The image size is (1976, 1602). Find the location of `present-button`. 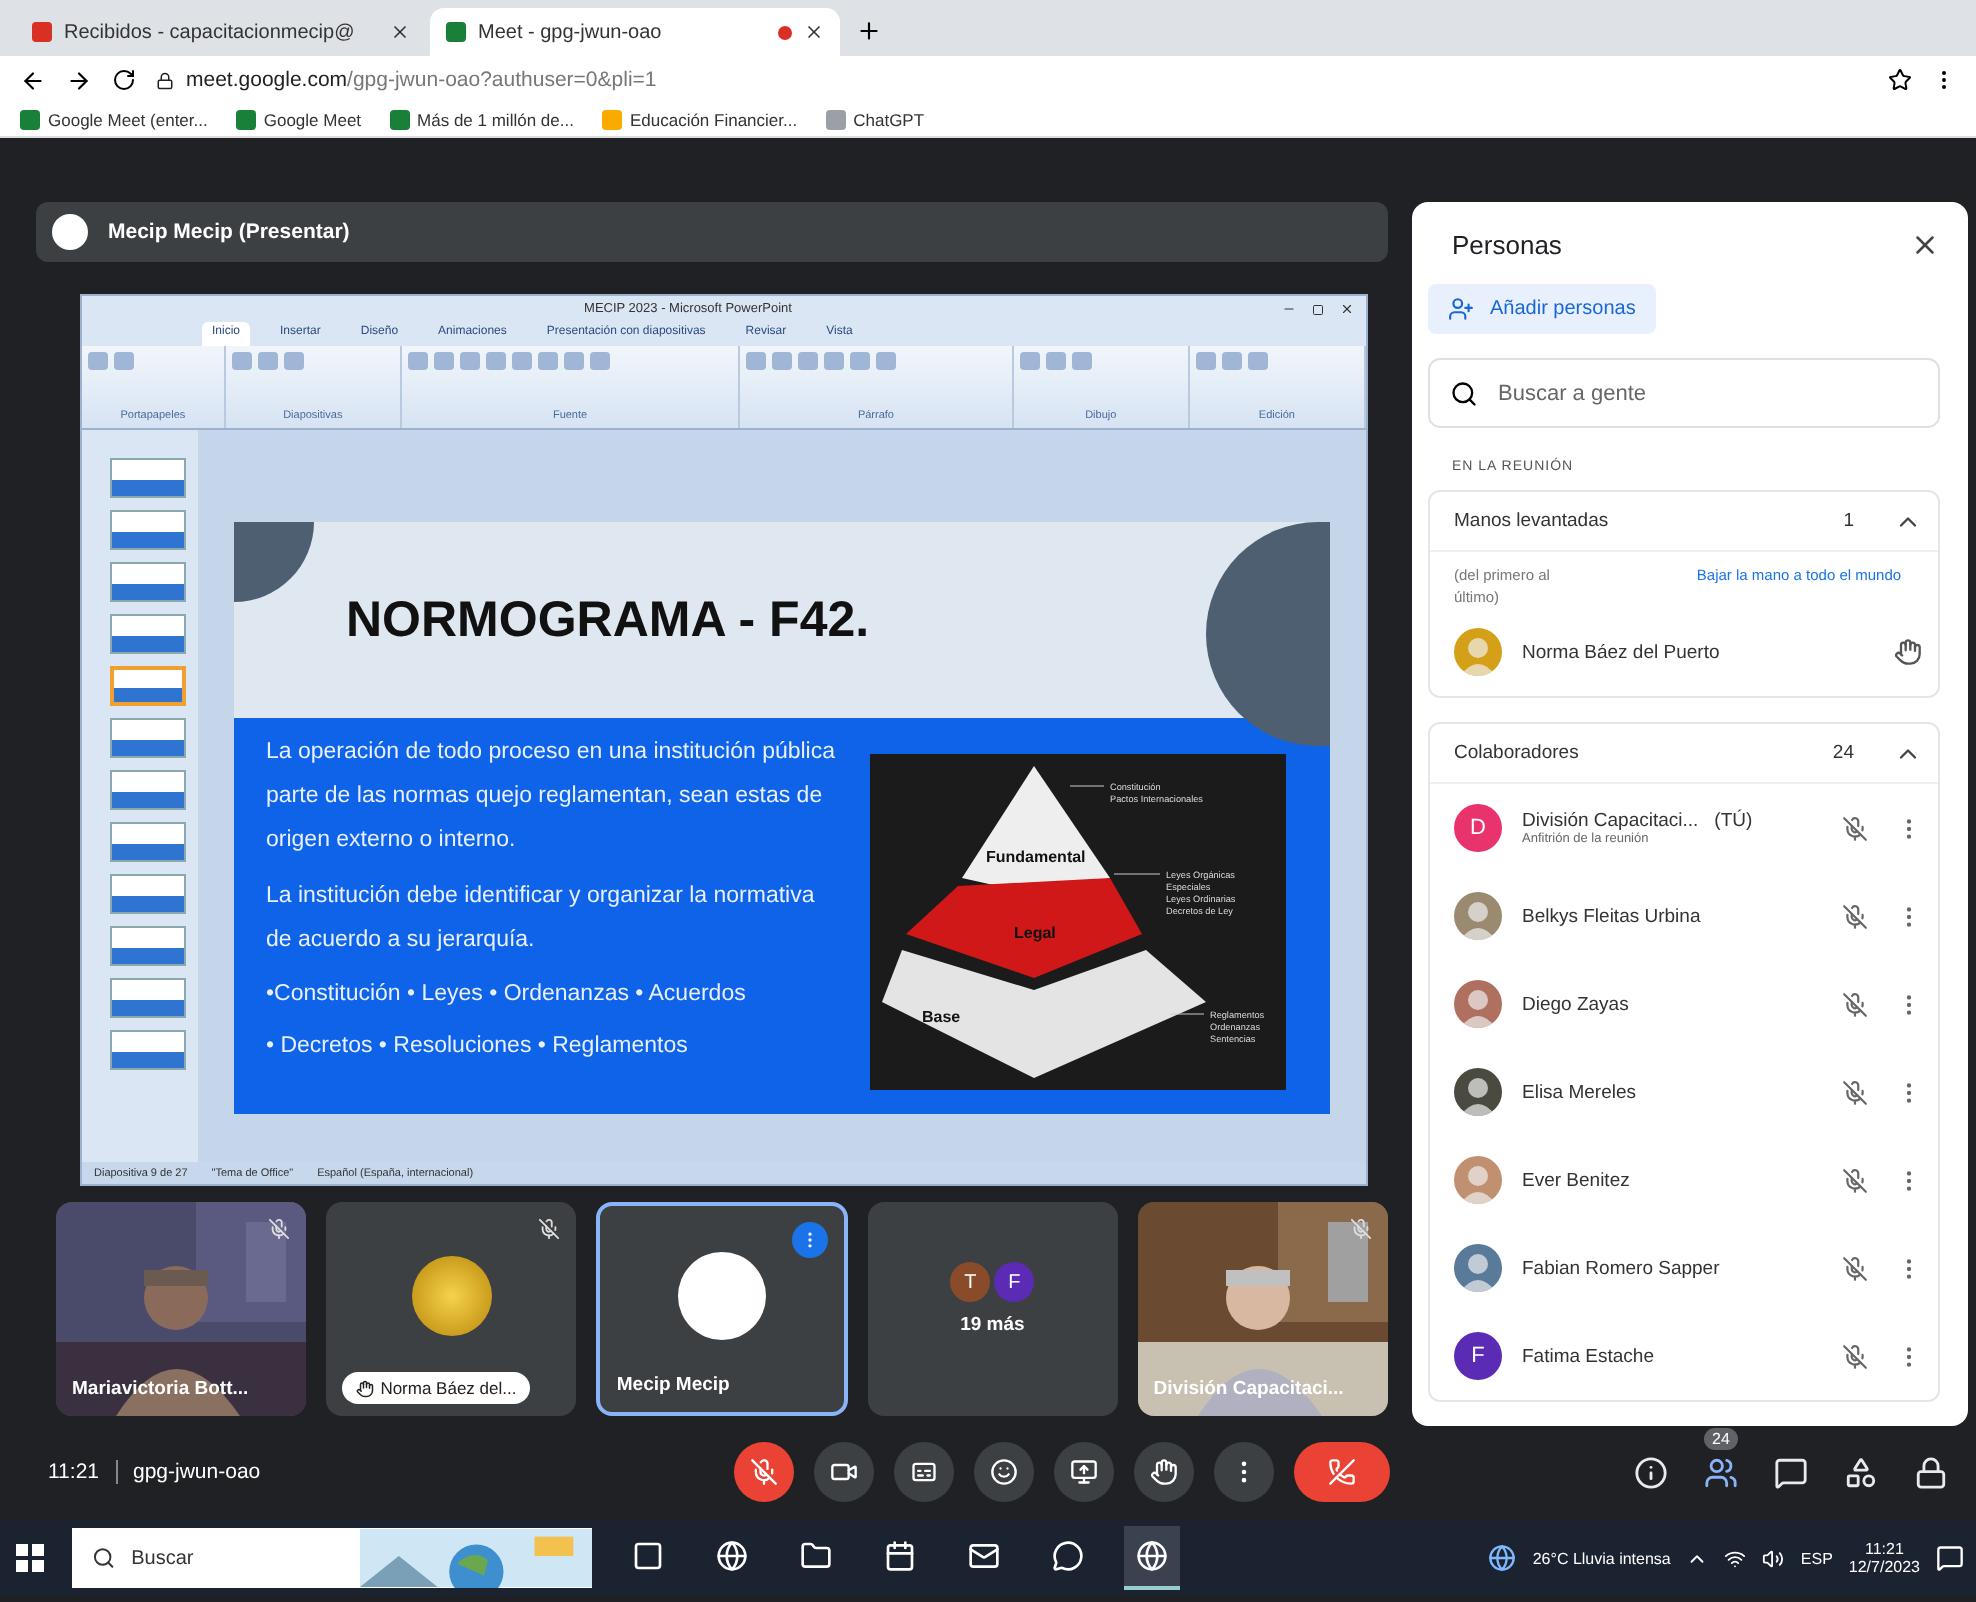

present-button is located at coordinates (1083, 1472).